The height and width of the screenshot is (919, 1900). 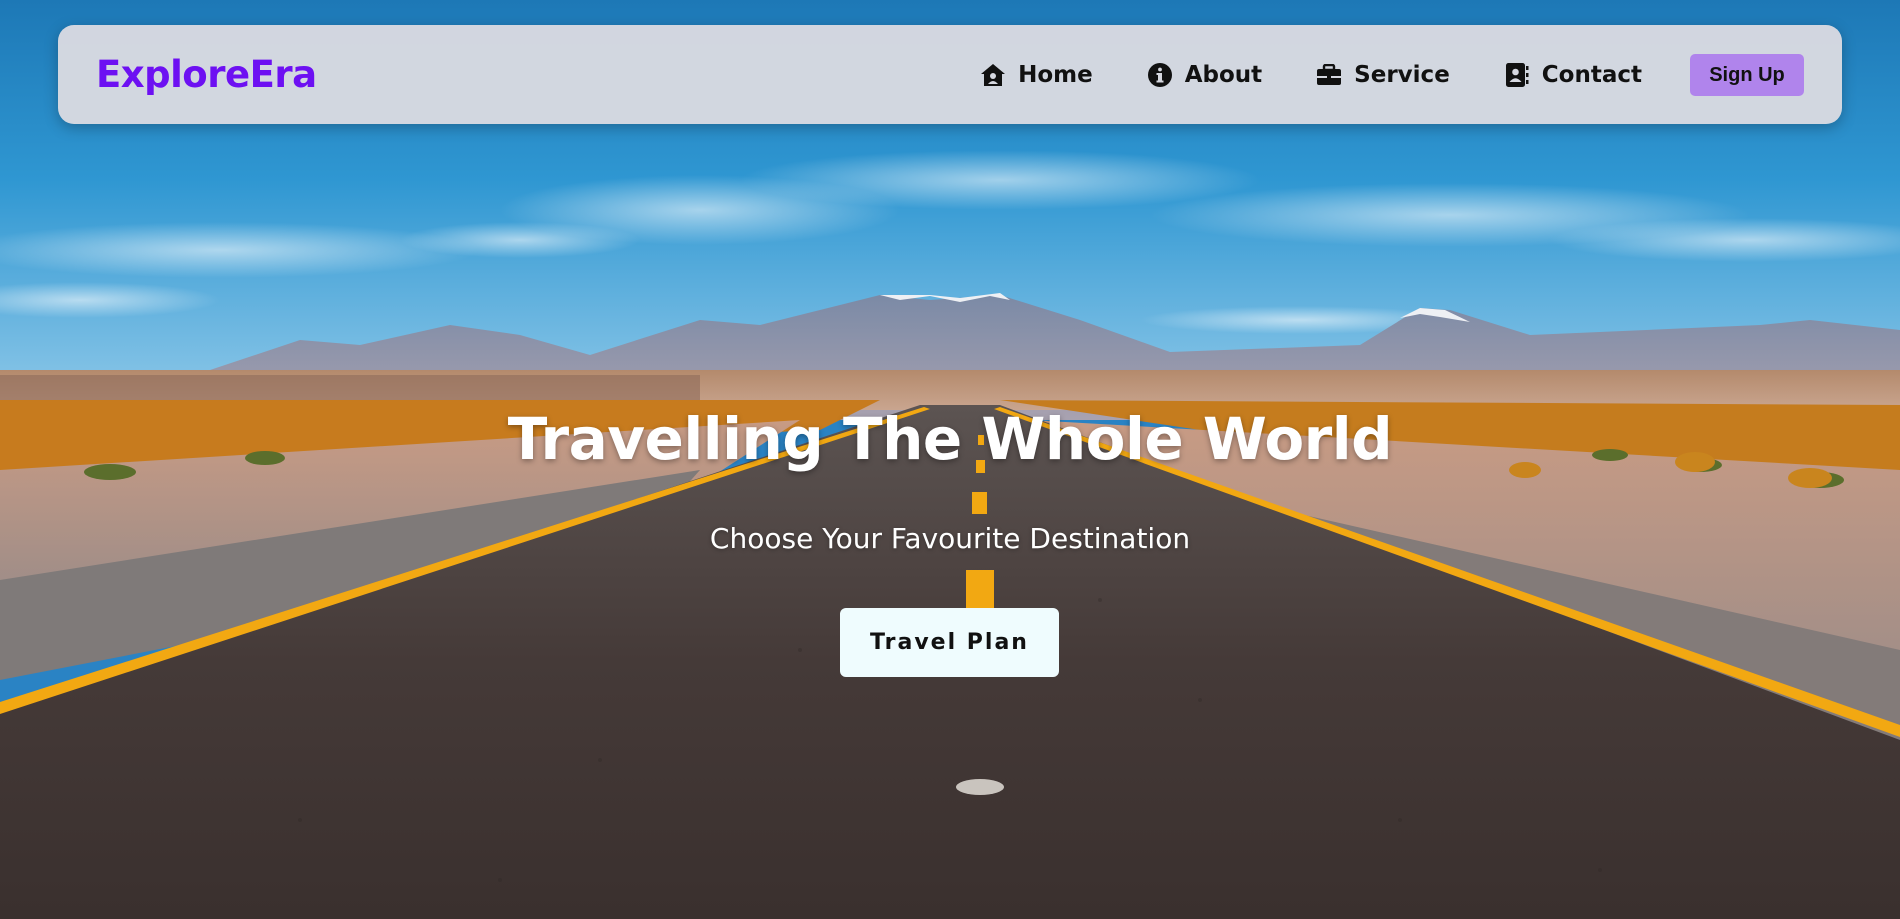 I want to click on nav-link-service-label: Service, so click(x=1402, y=74).